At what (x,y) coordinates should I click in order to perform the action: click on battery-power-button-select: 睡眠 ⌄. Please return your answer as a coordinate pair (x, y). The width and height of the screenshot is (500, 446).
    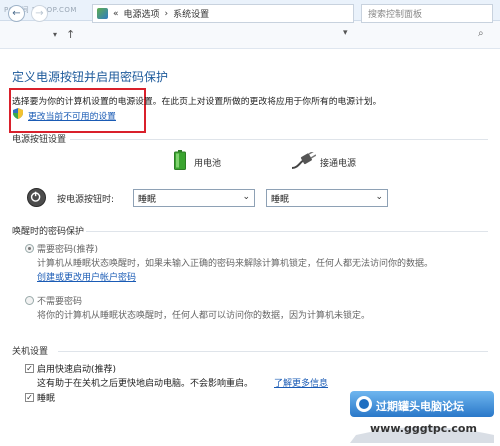
    Looking at the image, I should click on (194, 198).